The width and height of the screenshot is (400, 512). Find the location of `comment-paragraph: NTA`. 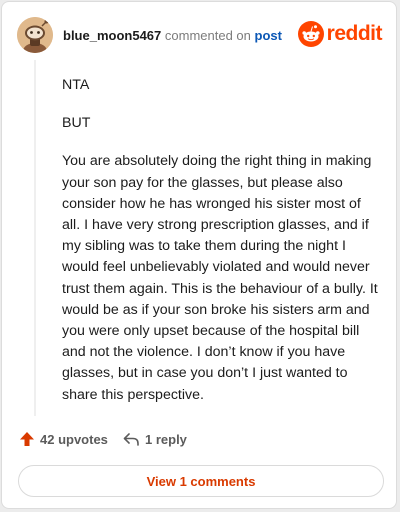

comment-paragraph: NTA is located at coordinates (76, 85).